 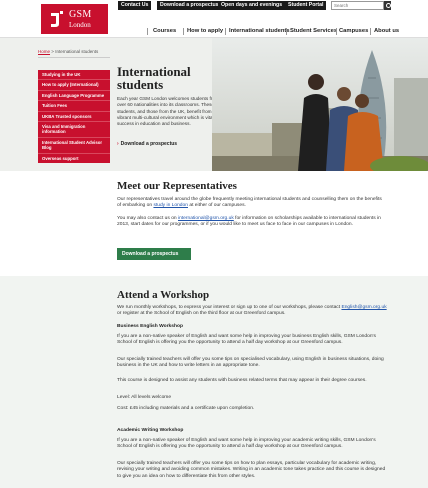 What do you see at coordinates (177, 186) in the screenshot?
I see `reps-heading: Meet our Representatives` at bounding box center [177, 186].